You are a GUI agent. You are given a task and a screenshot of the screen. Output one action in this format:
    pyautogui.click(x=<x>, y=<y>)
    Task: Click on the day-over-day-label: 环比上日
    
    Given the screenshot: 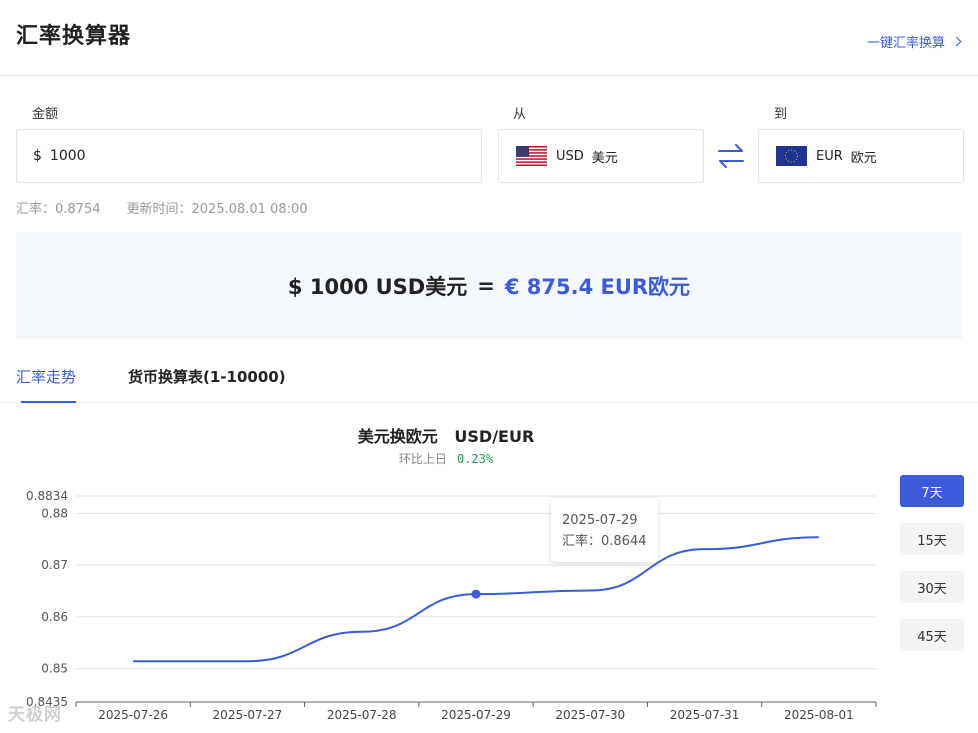 What is the action you would take?
    pyautogui.click(x=422, y=459)
    